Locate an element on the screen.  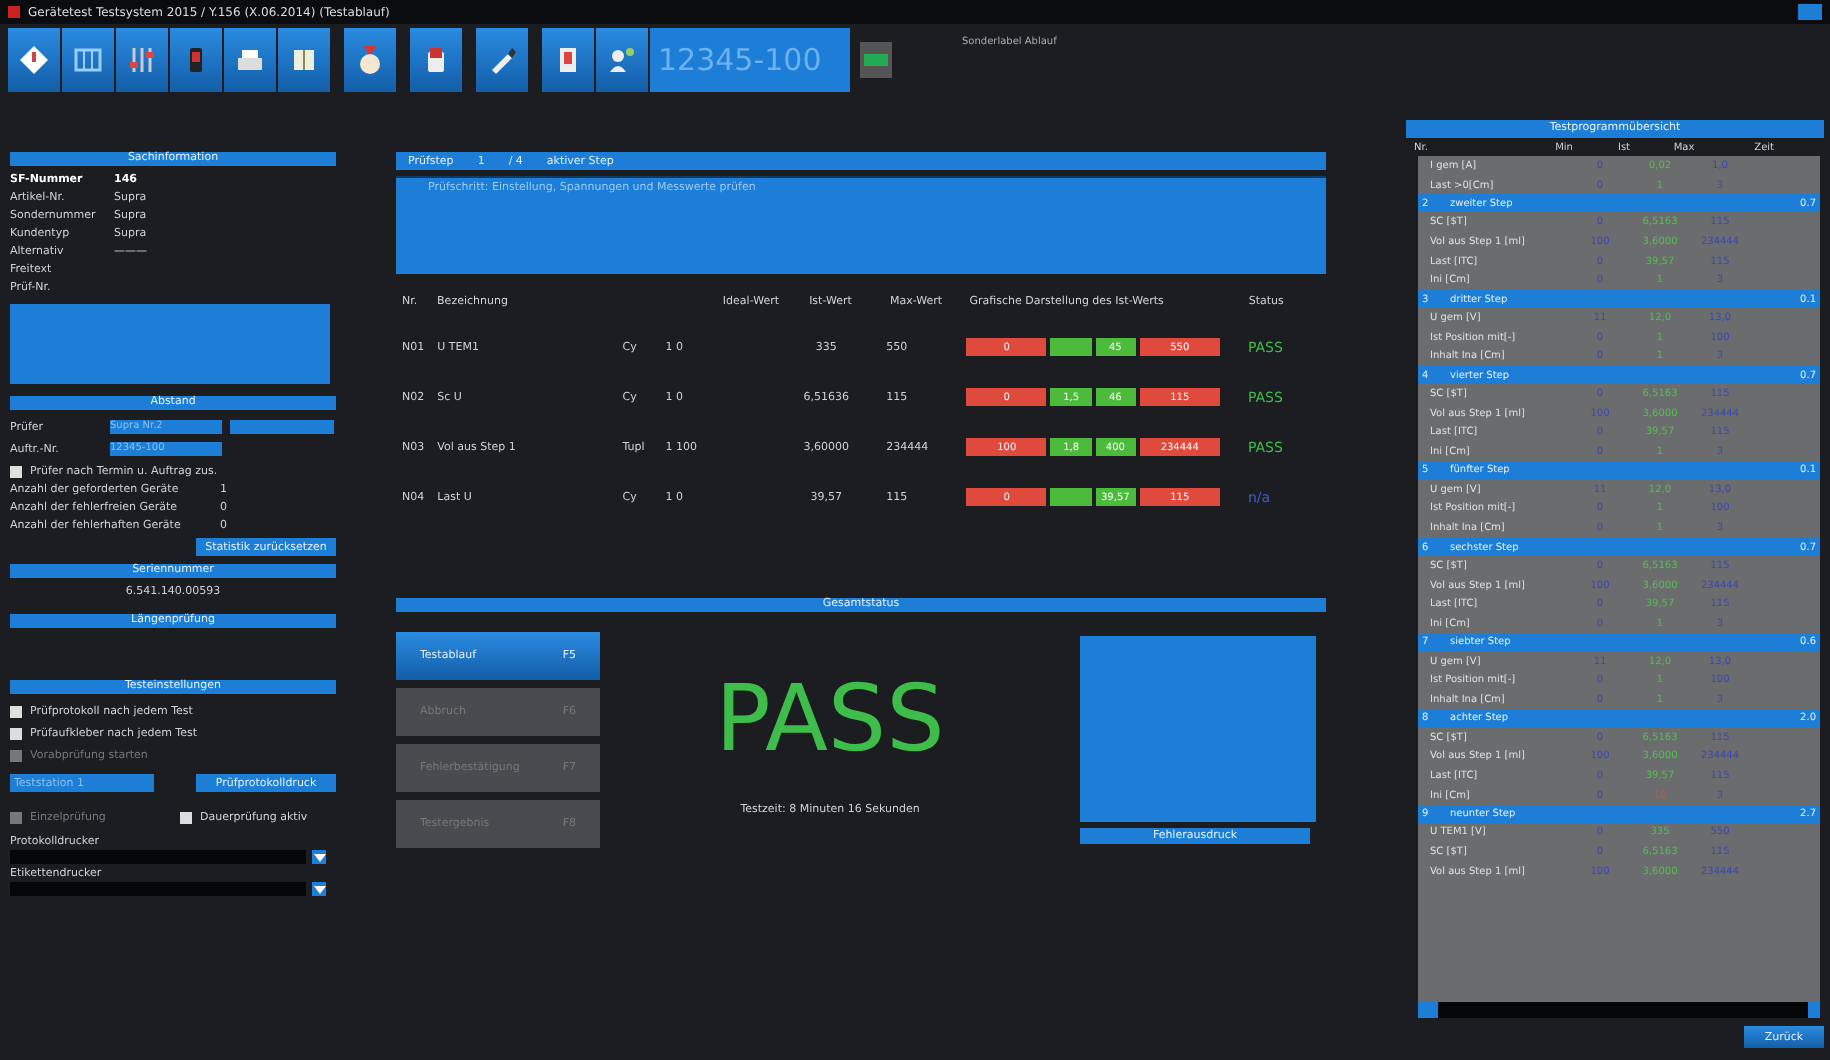
app-icon is located at coordinates (14, 12).